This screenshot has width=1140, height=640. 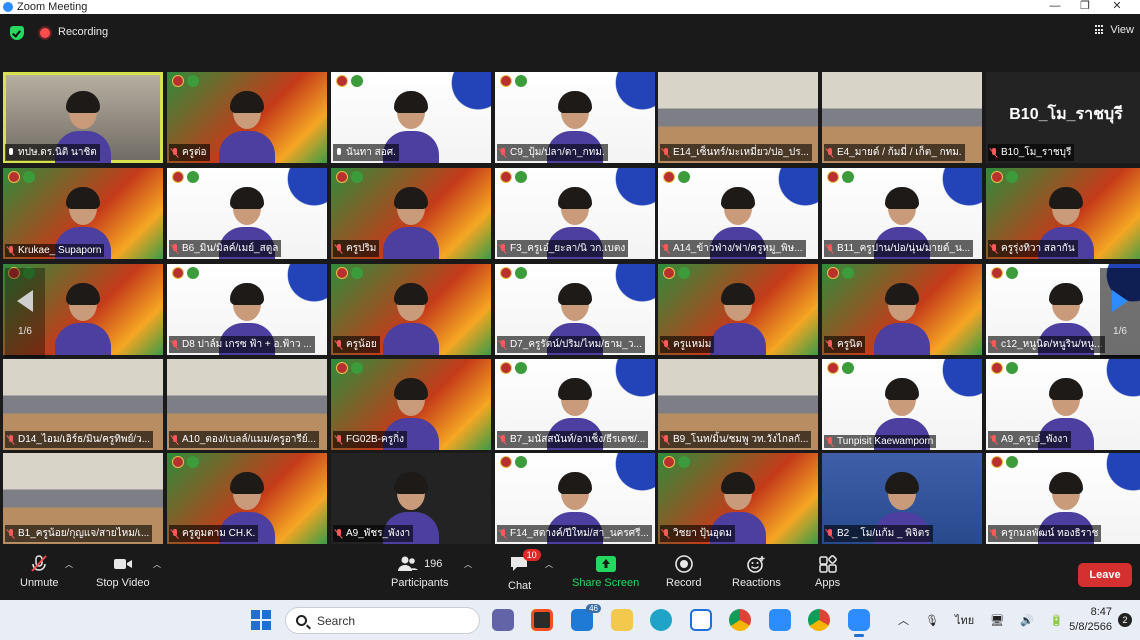 What do you see at coordinates (1063, 498) in the screenshot?
I see `participant-video-tile: ครูกมลพัฒน์ ทองธิราช` at bounding box center [1063, 498].